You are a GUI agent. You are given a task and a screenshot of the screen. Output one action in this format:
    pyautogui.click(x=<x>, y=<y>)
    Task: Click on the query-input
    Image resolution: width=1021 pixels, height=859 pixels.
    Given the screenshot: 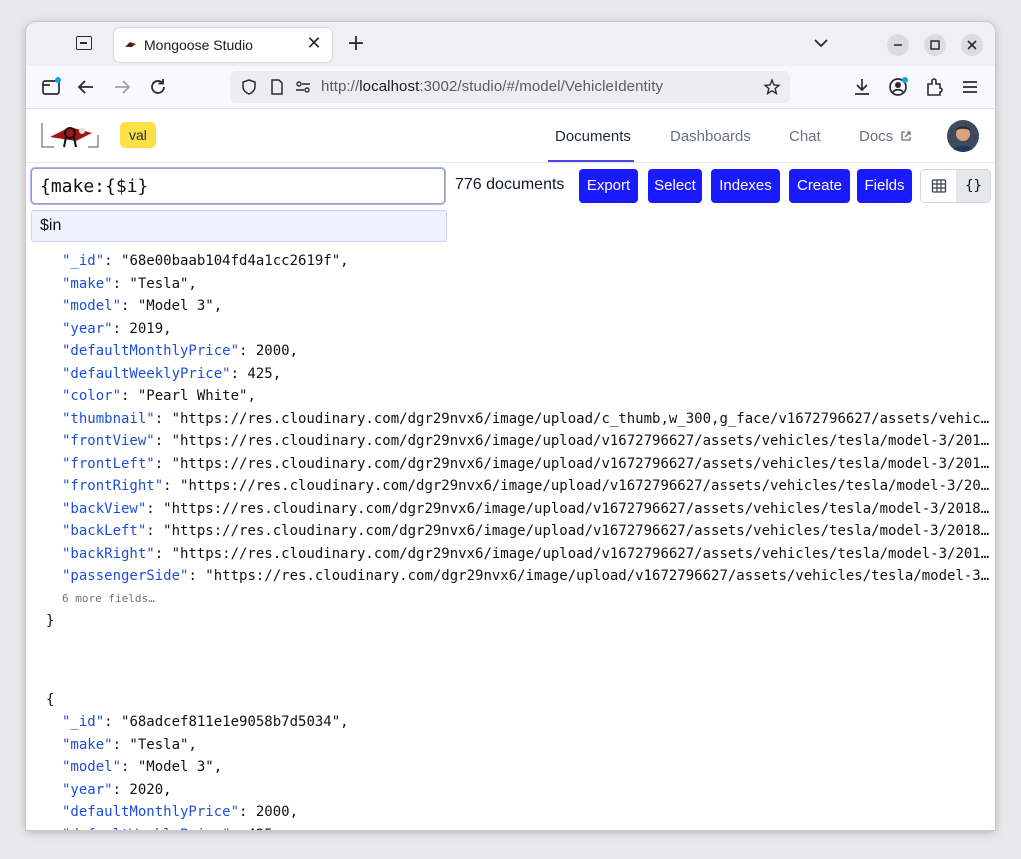 What is the action you would take?
    pyautogui.click(x=238, y=186)
    